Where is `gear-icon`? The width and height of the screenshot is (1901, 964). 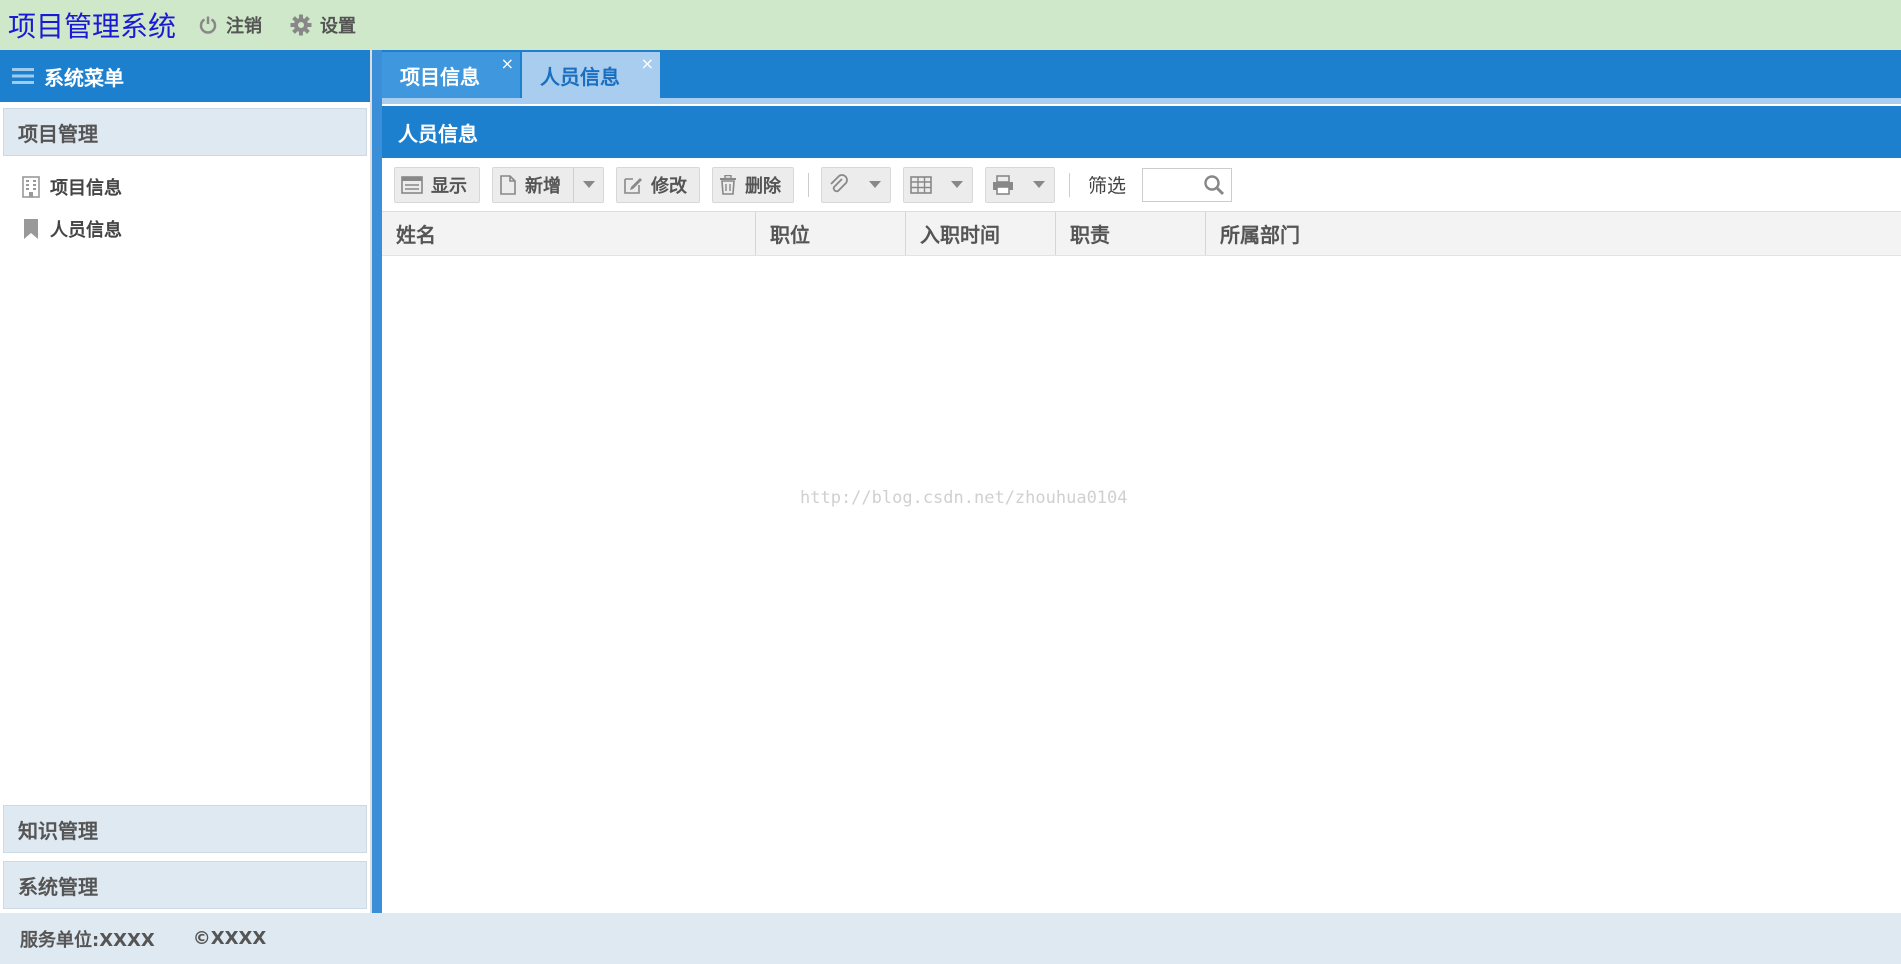 gear-icon is located at coordinates (301, 25).